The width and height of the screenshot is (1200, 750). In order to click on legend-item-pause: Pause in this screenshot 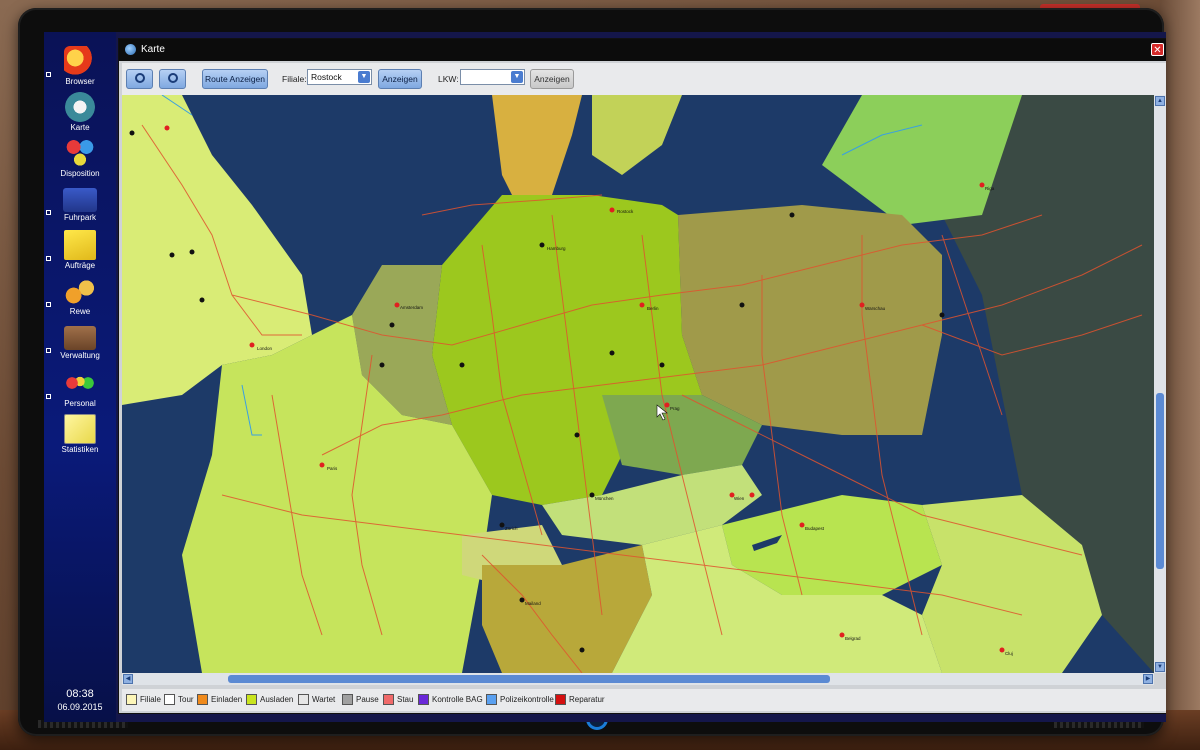, I will do `click(360, 700)`.